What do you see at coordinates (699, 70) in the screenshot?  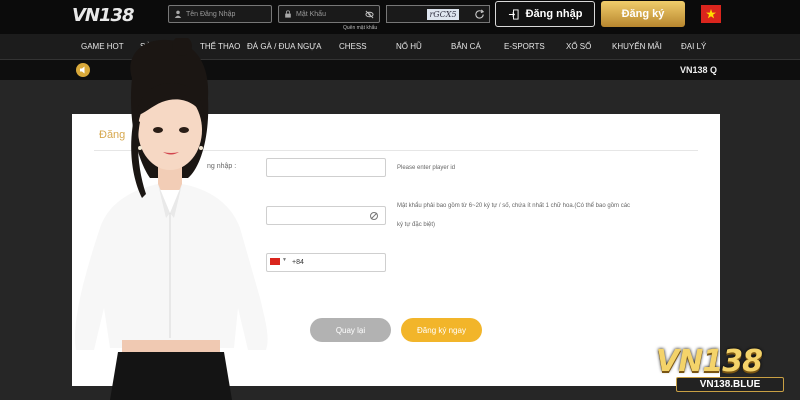 I see `announcement-text: VN138 Q` at bounding box center [699, 70].